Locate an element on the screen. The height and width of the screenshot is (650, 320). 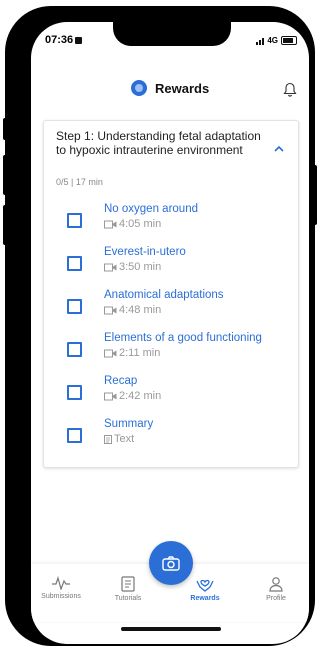
book-icon is located at coordinates (128, 584).